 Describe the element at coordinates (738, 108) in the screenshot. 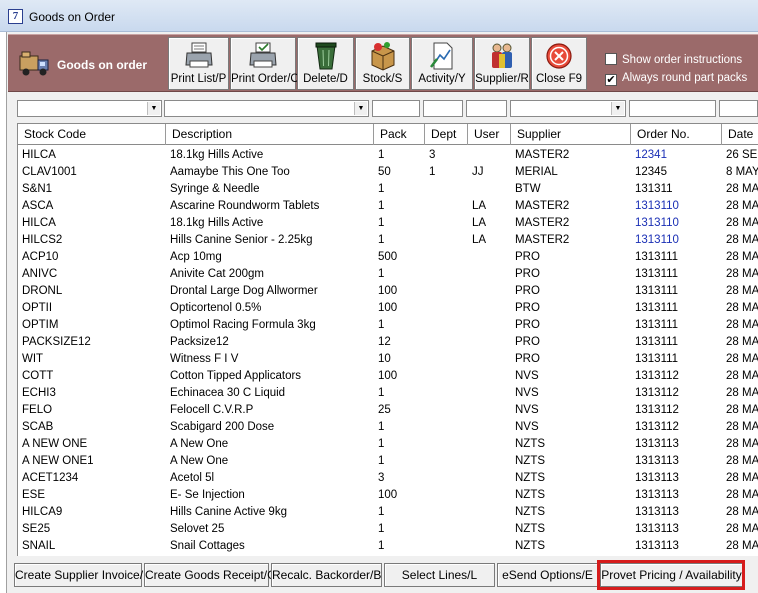

I see `date-filter` at that location.